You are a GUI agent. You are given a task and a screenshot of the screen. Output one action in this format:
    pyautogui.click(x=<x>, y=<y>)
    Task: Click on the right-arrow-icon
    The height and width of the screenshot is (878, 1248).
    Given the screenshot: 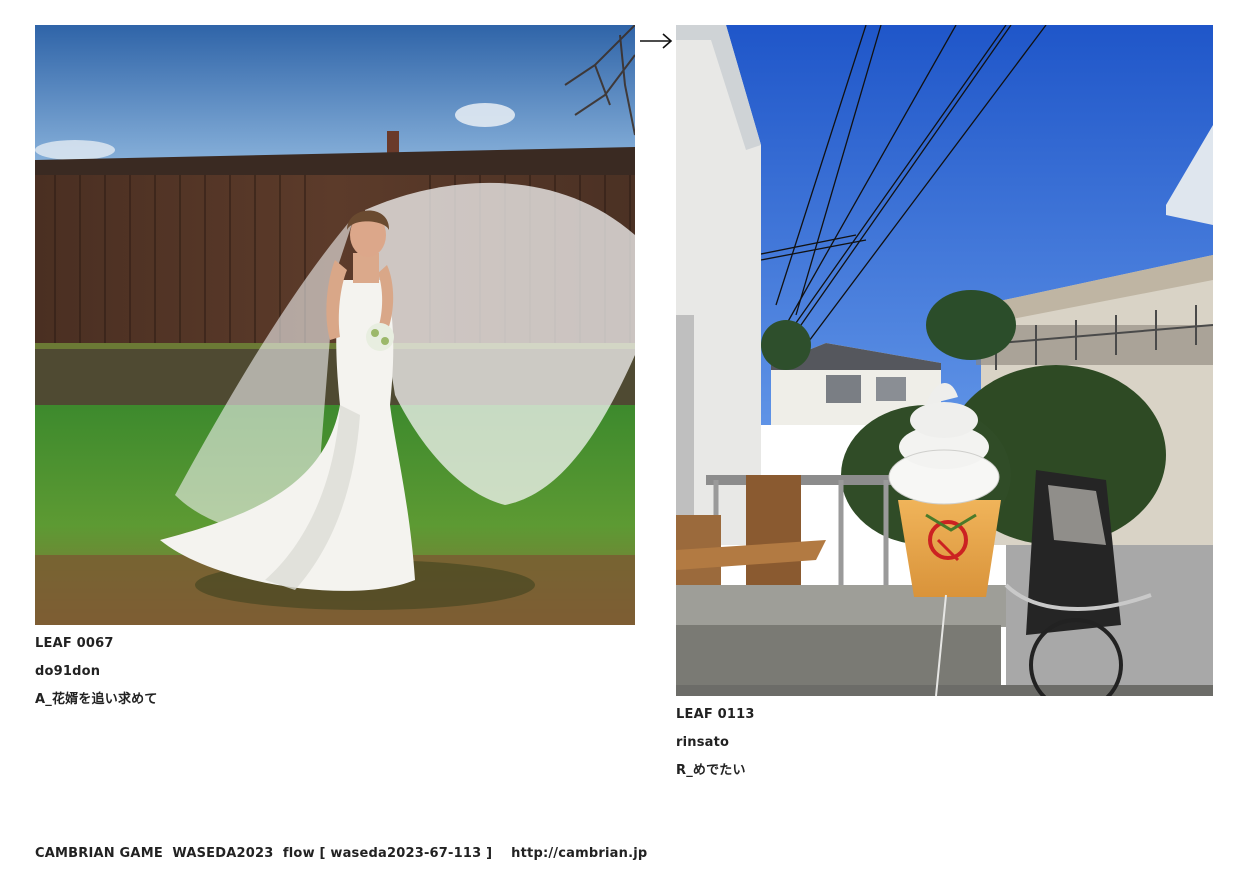 What is the action you would take?
    pyautogui.click(x=656, y=41)
    